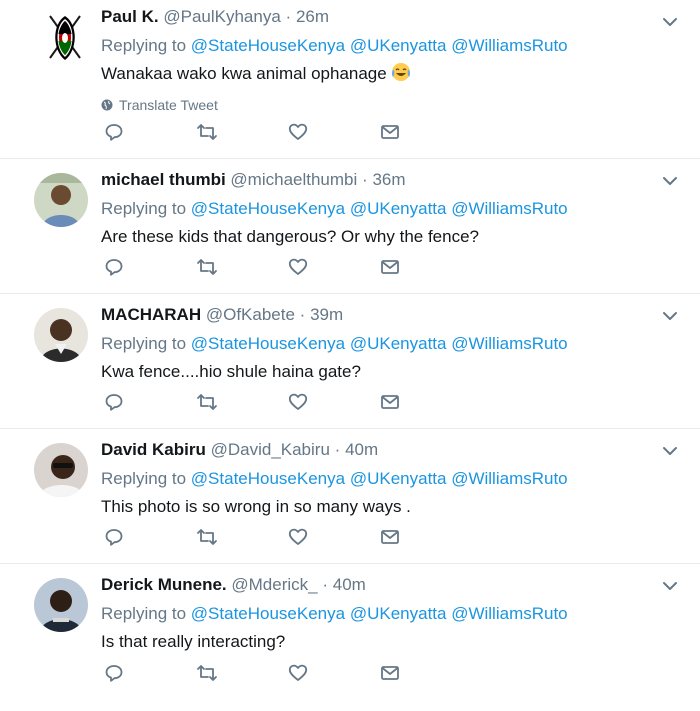  I want to click on tweet-text: Wanakaa wako kwa animal ophanage, so click(370, 75).